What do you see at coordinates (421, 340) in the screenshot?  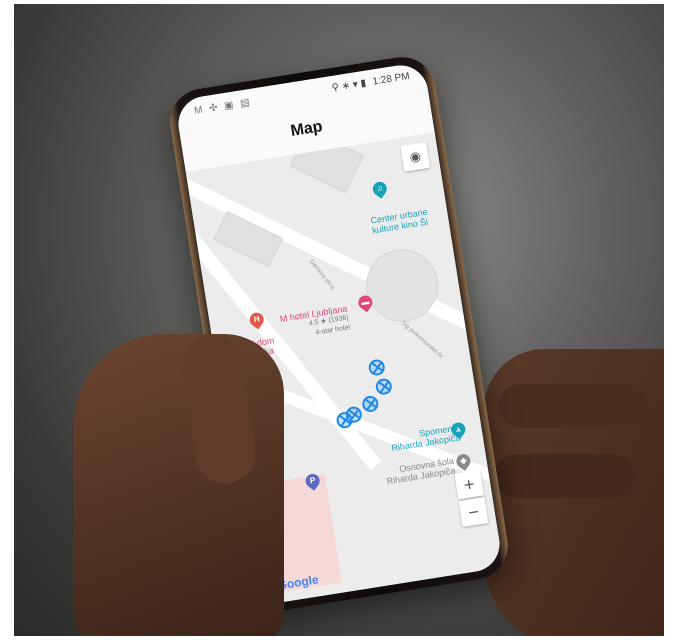 I see `street-label-trg: Trg prekomorskih br` at bounding box center [421, 340].